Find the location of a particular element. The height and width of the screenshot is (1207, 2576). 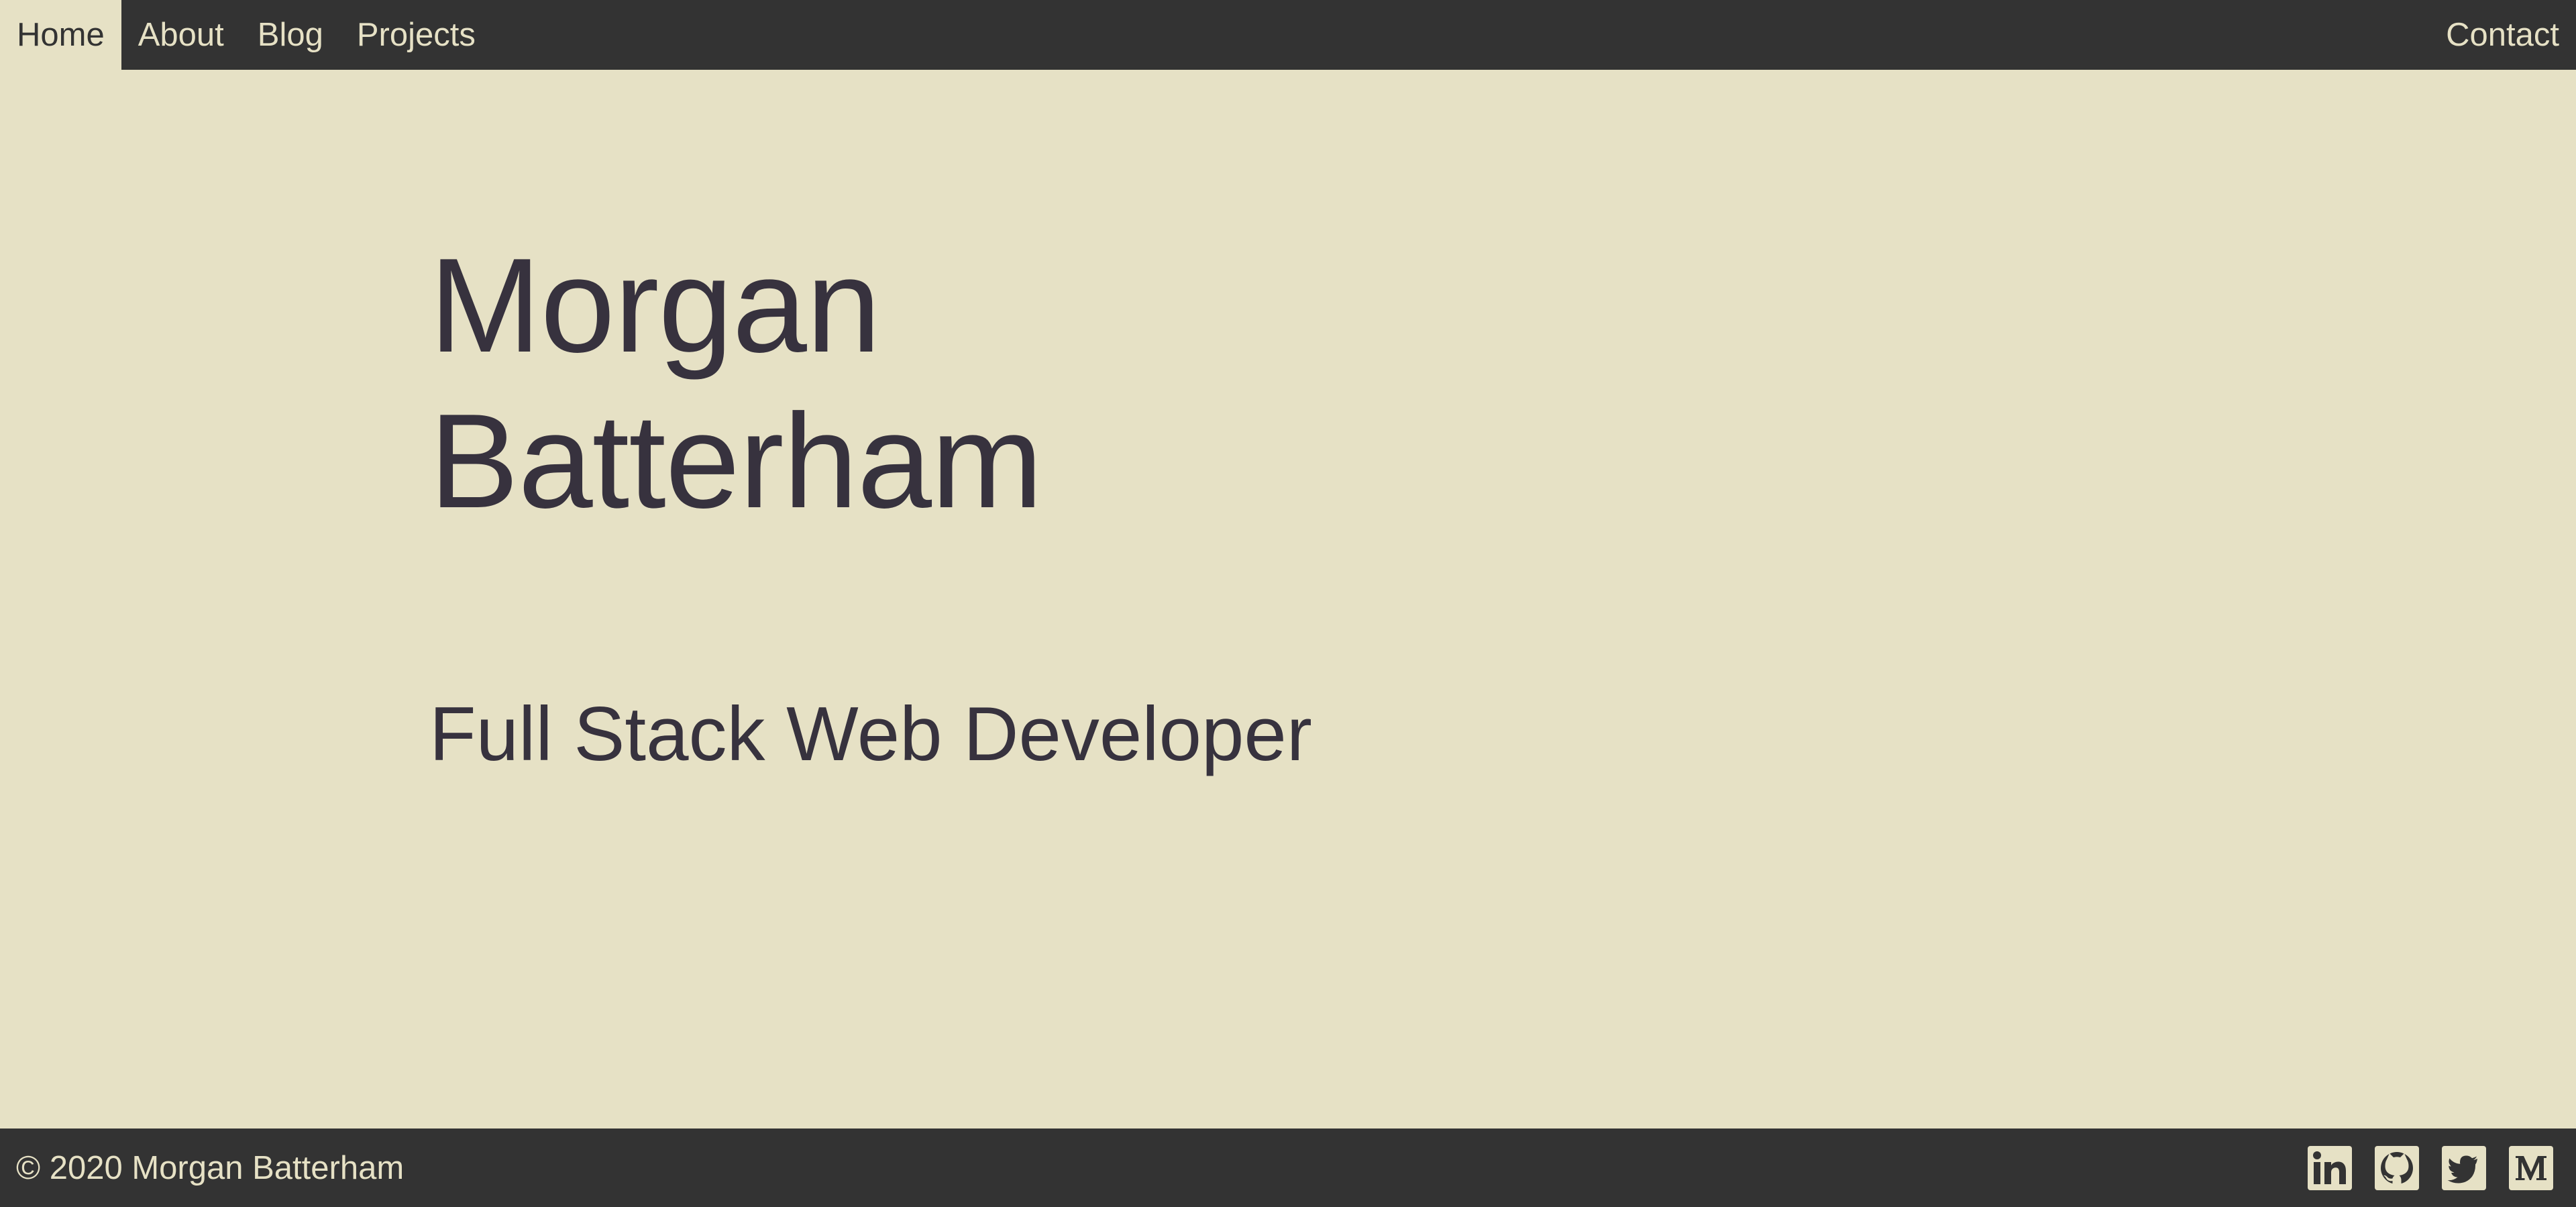

copyright-text: © 2020 Morgan Batterham is located at coordinates (210, 1167).